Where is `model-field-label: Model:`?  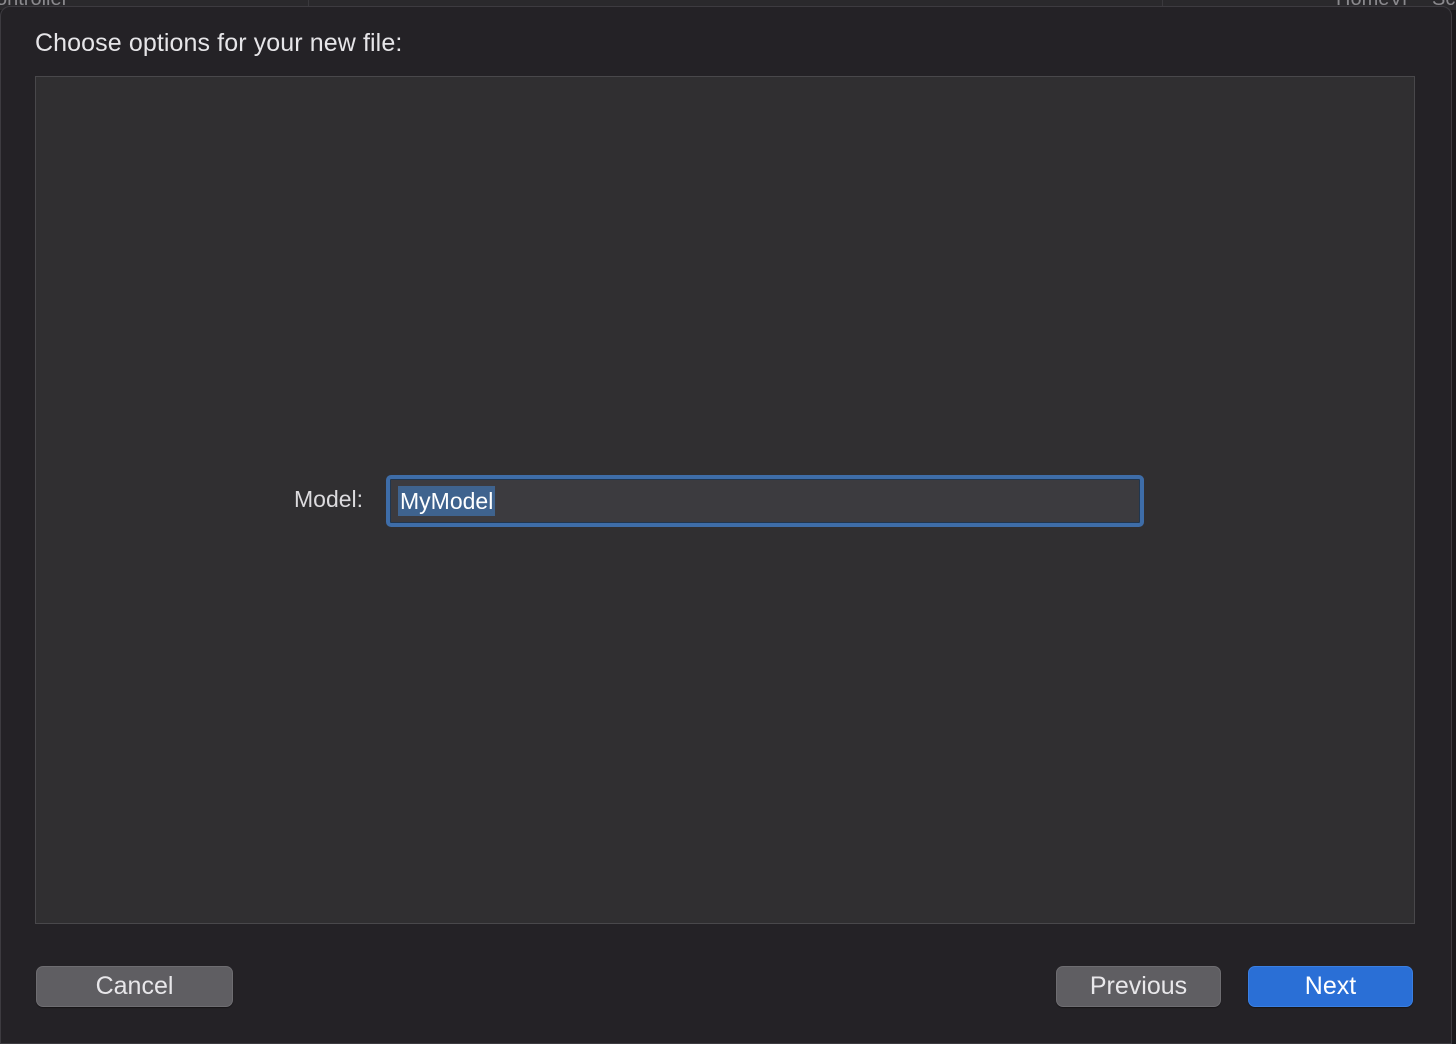
model-field-label: Model: is located at coordinates (329, 499).